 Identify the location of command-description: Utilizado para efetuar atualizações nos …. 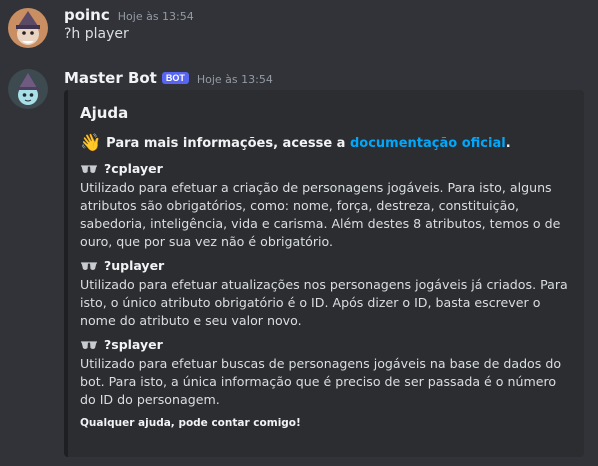
(324, 302).